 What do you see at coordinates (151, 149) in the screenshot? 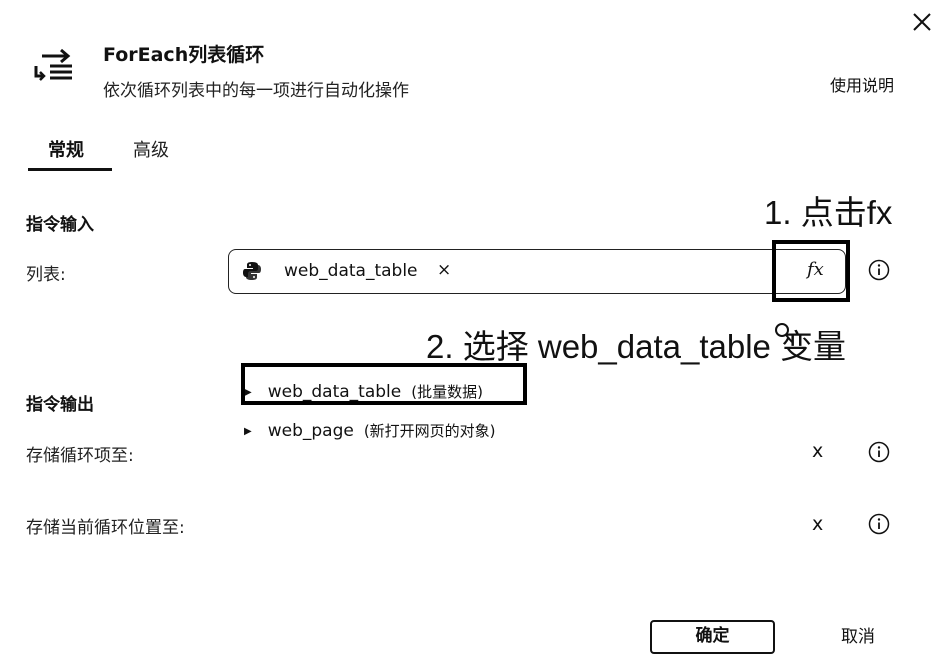
I see `tab-advanced: 高级` at bounding box center [151, 149].